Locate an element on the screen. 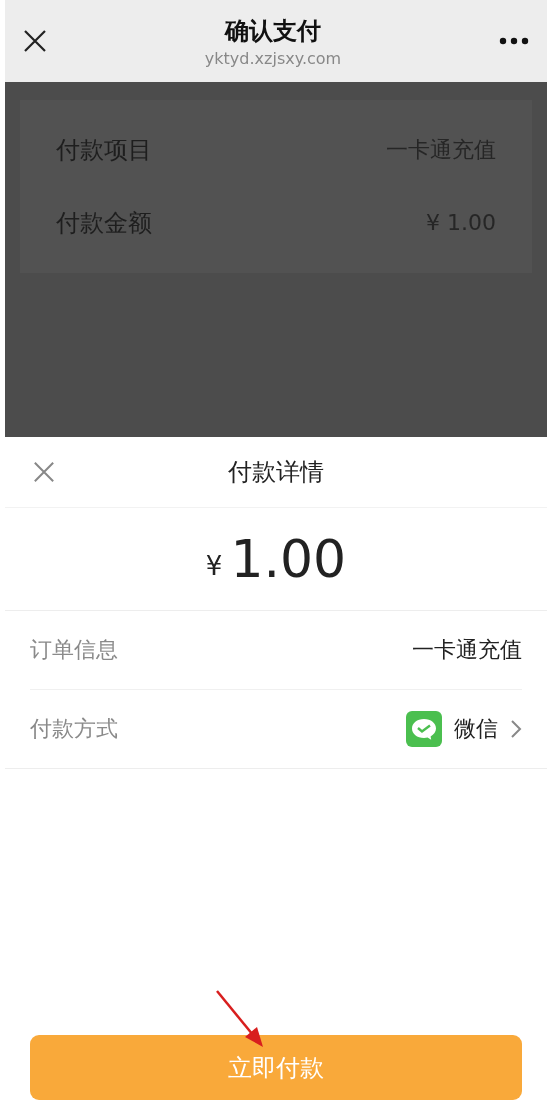  pay-now-button: 立即付款 is located at coordinates (276, 1067).